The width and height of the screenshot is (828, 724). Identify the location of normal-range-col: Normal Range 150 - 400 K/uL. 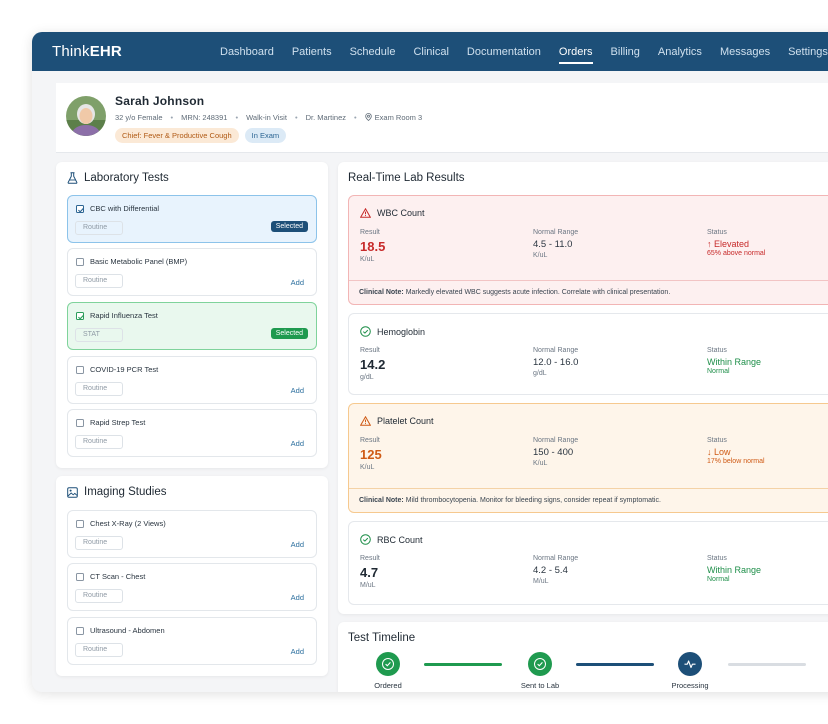
(556, 452).